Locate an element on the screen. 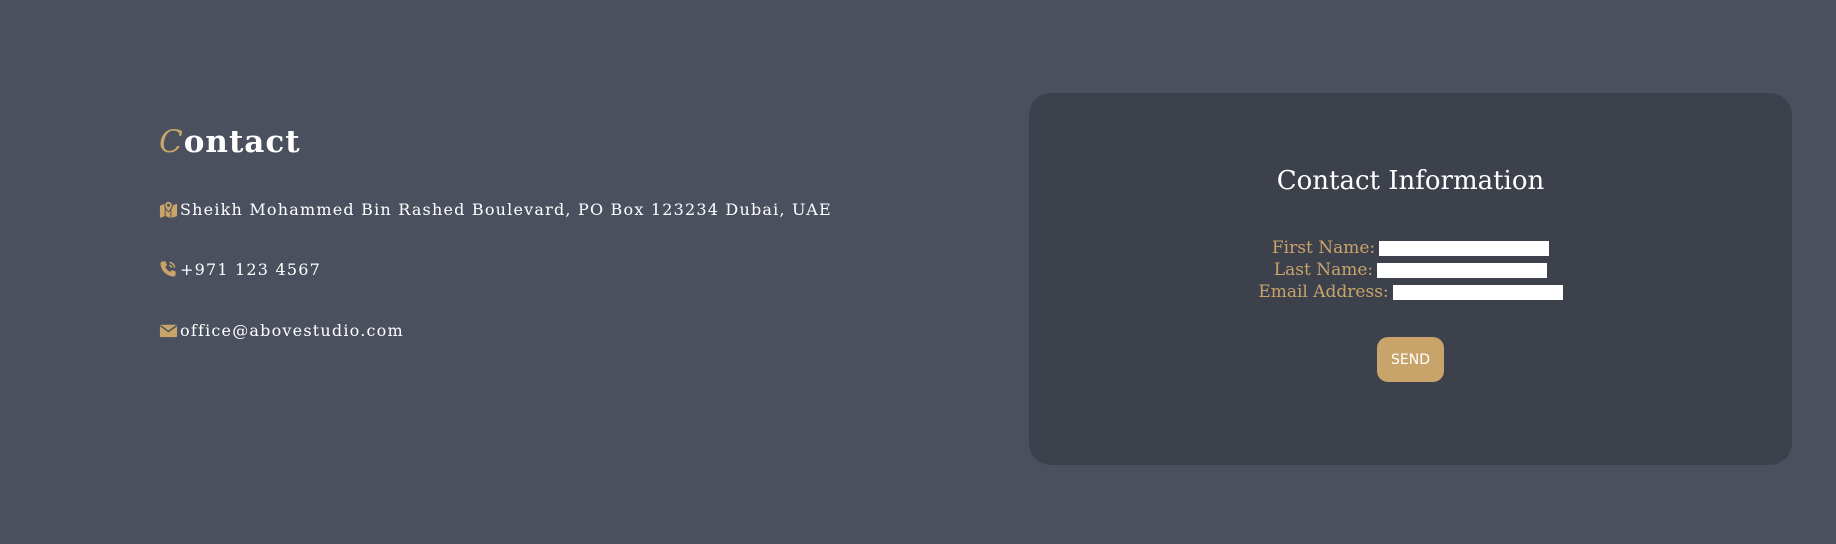  first-name-label: First Name: is located at coordinates (1323, 248).